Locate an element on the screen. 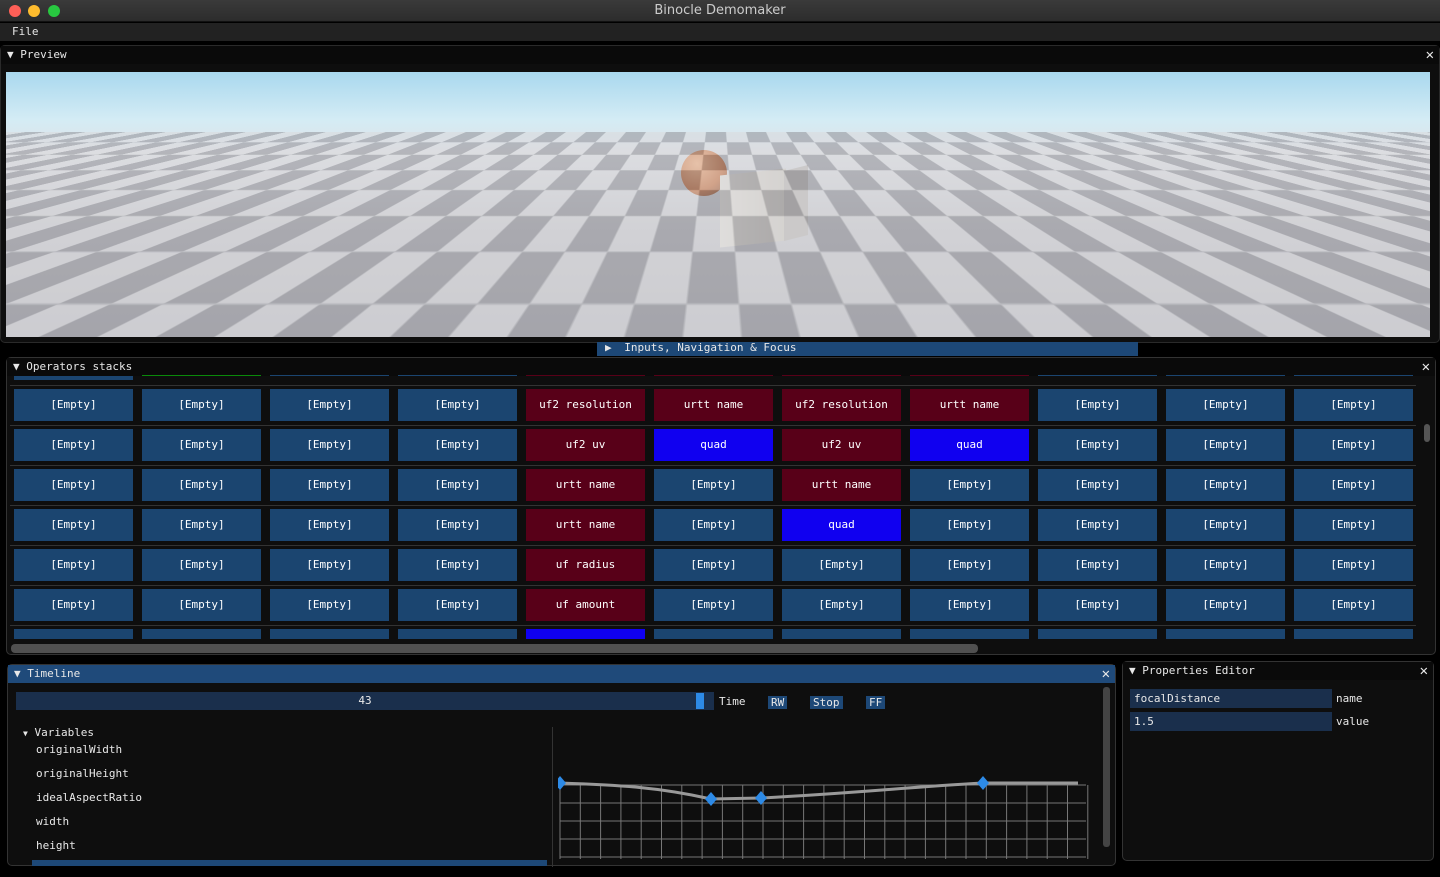 This screenshot has width=1440, height=877. variable-item: width is located at coordinates (52, 821).